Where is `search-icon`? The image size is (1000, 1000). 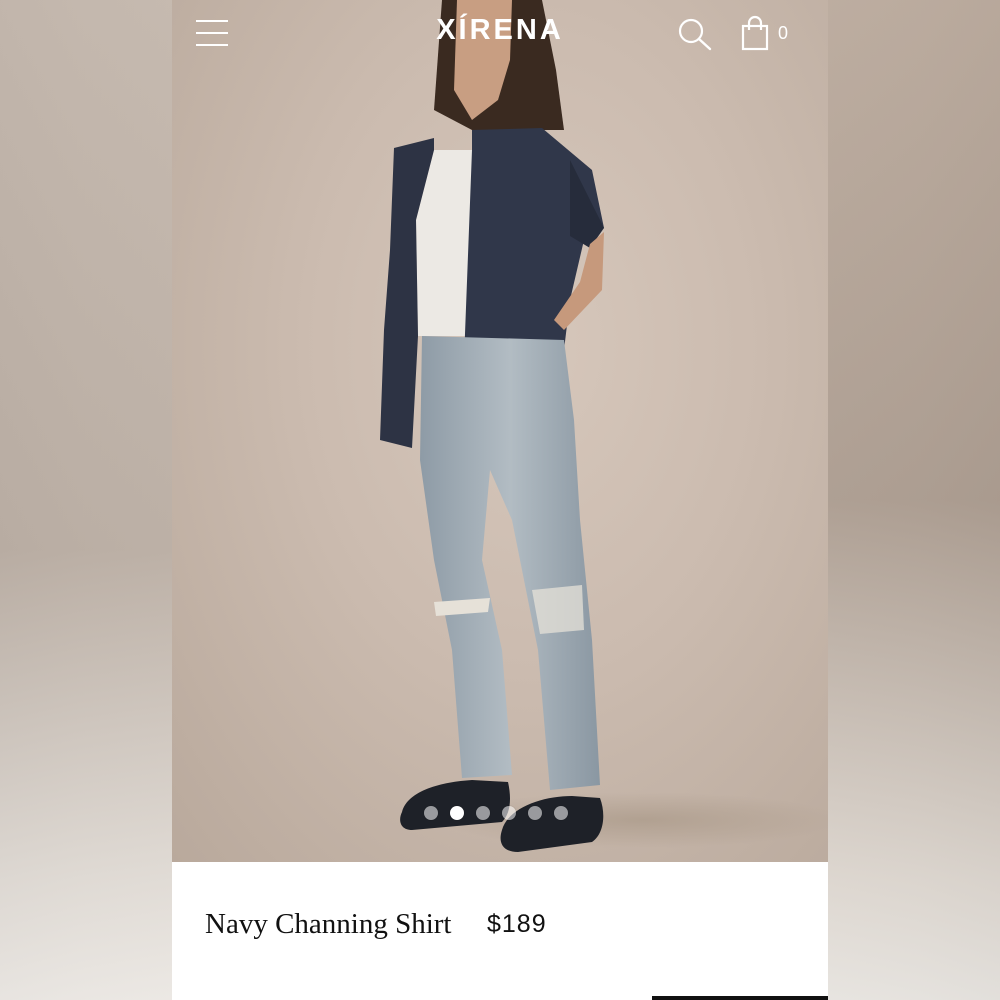
search-icon is located at coordinates (695, 34).